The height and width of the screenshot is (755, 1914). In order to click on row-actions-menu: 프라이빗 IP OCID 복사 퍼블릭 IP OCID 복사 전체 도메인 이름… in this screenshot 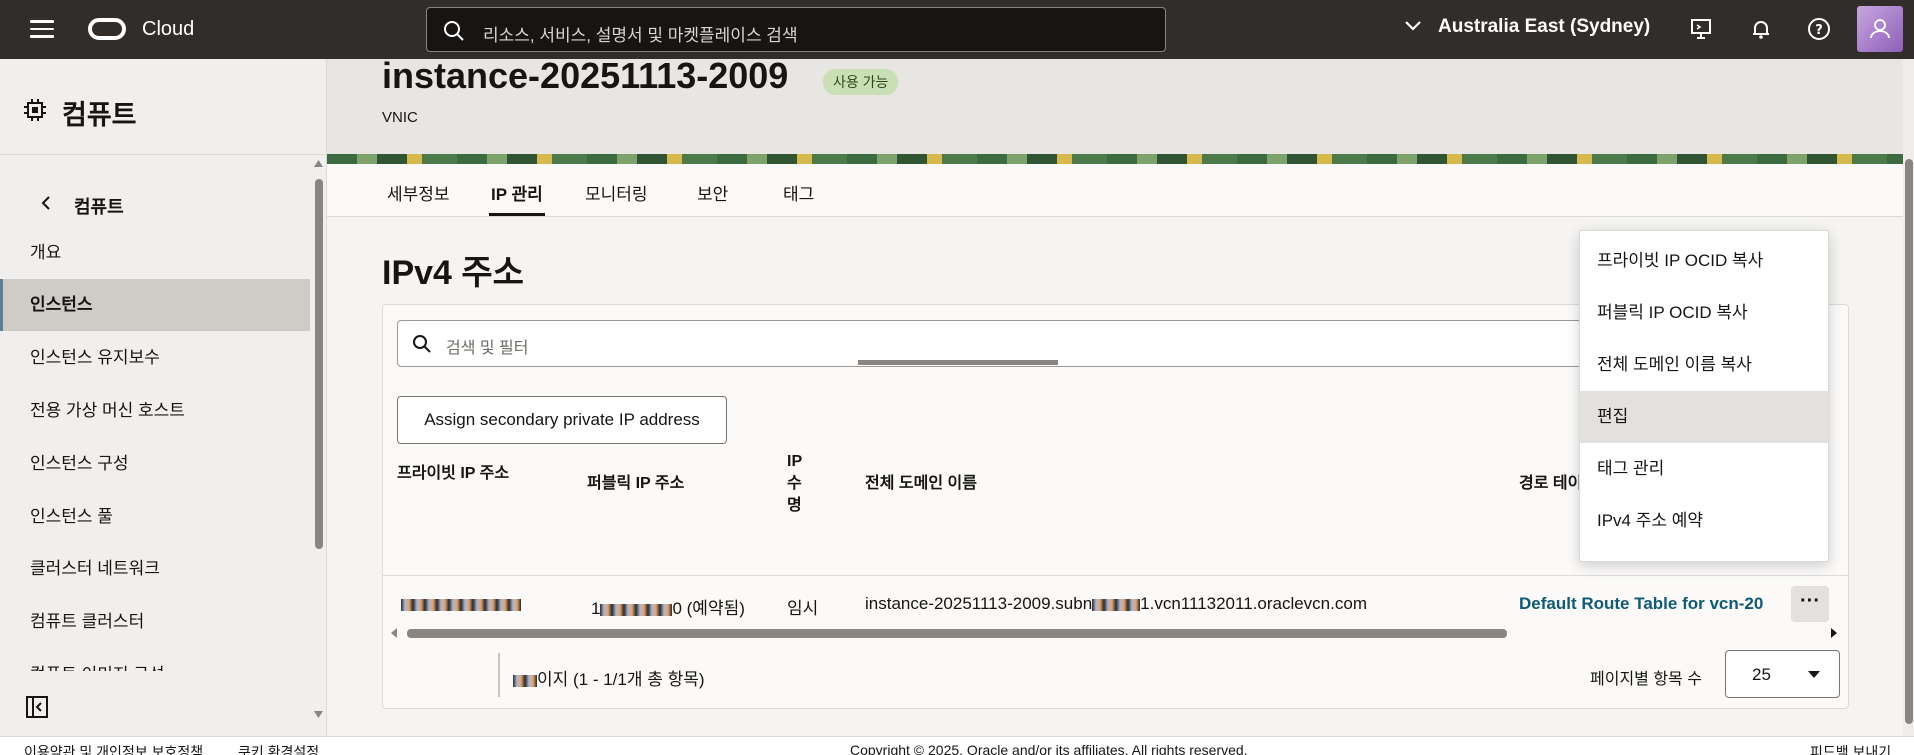, I will do `click(1704, 396)`.